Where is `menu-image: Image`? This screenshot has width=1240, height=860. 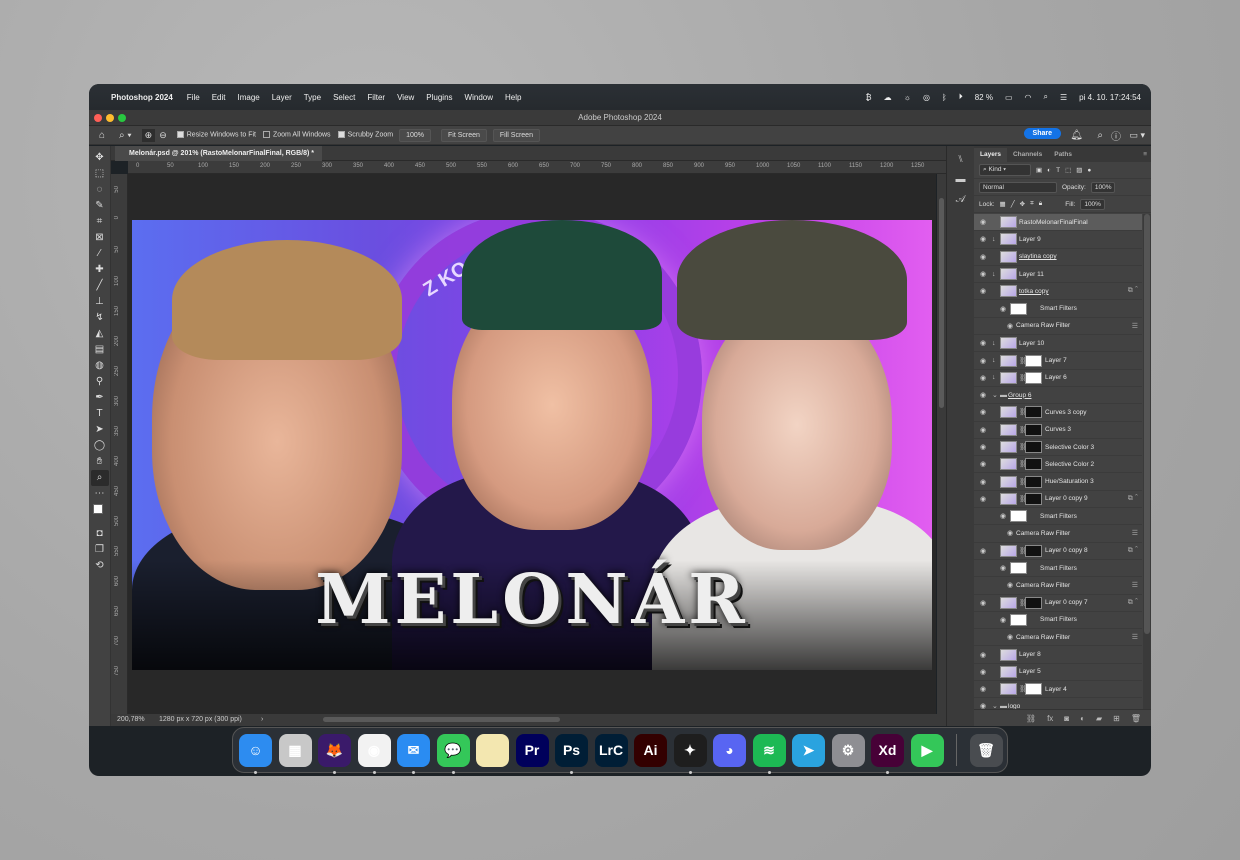 menu-image: Image is located at coordinates (248, 97).